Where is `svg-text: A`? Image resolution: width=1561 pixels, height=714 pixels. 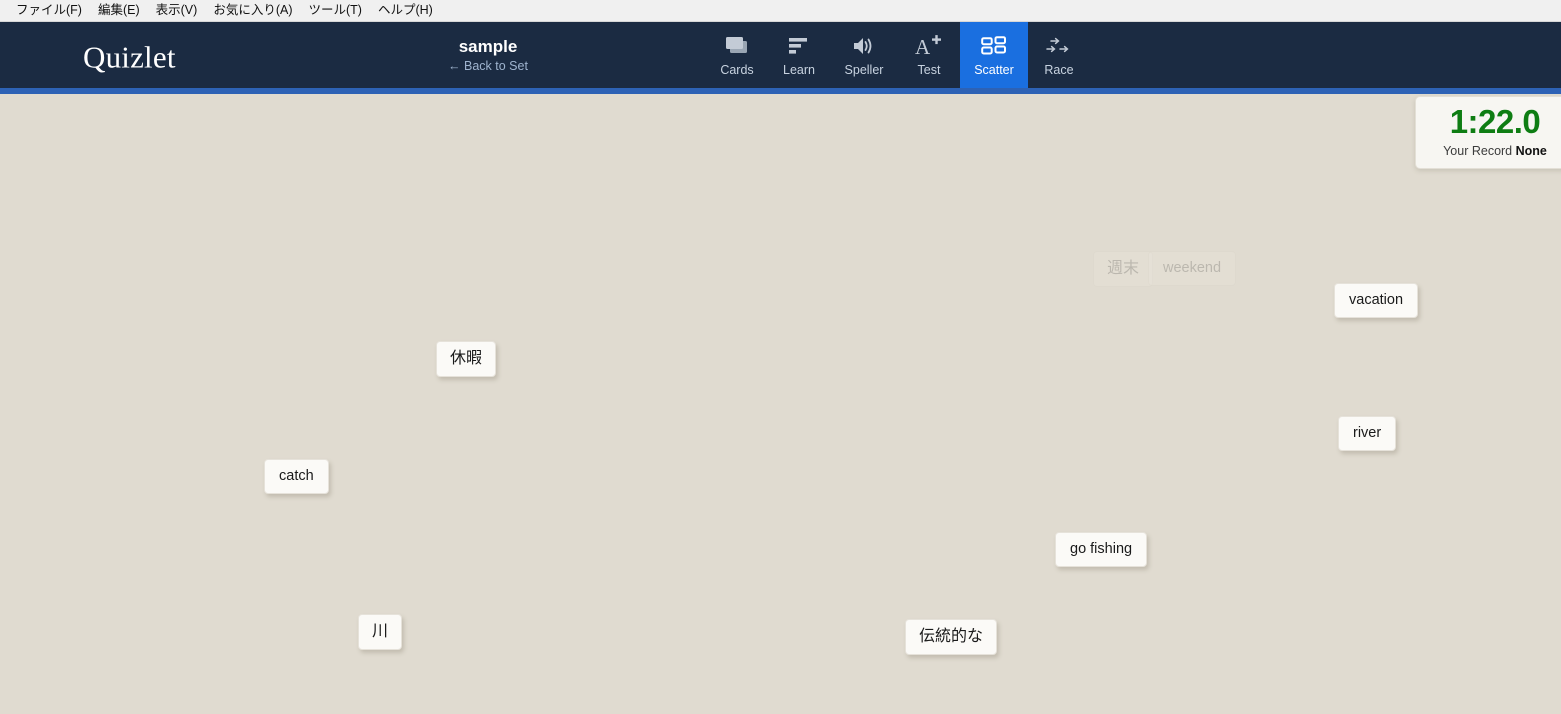
svg-text: A is located at coordinates (923, 46).